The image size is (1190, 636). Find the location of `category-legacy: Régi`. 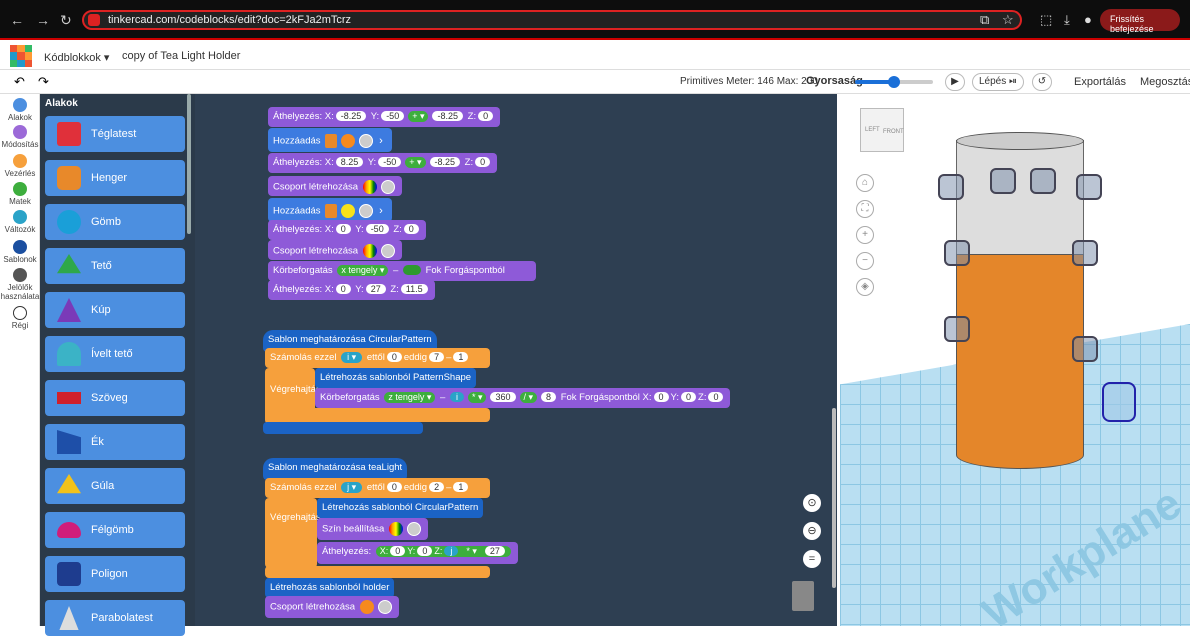

category-legacy: Régi is located at coordinates (20, 318).